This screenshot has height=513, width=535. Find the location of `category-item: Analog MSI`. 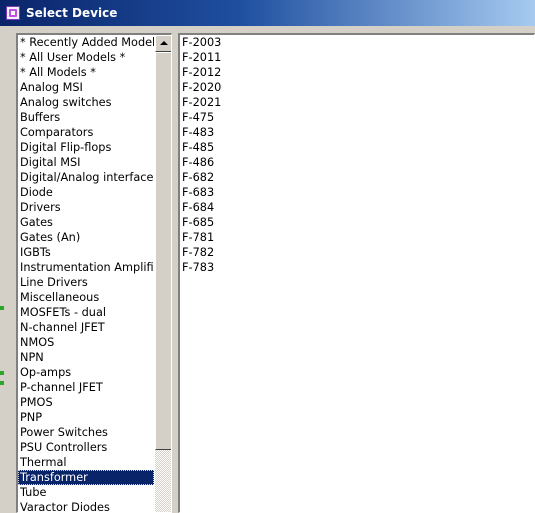

category-item: Analog MSI is located at coordinates (86, 87).